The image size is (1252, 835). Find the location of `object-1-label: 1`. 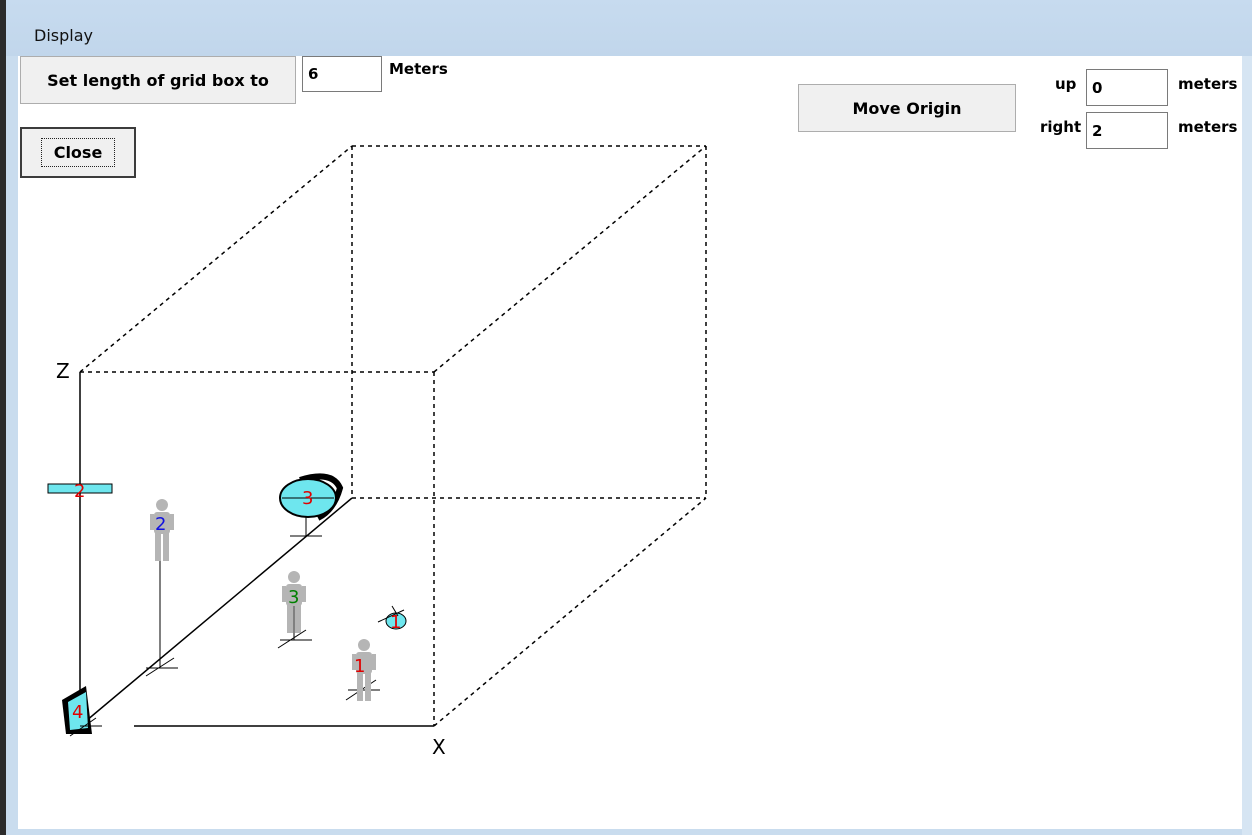

object-1-label: 1 is located at coordinates (395, 622).